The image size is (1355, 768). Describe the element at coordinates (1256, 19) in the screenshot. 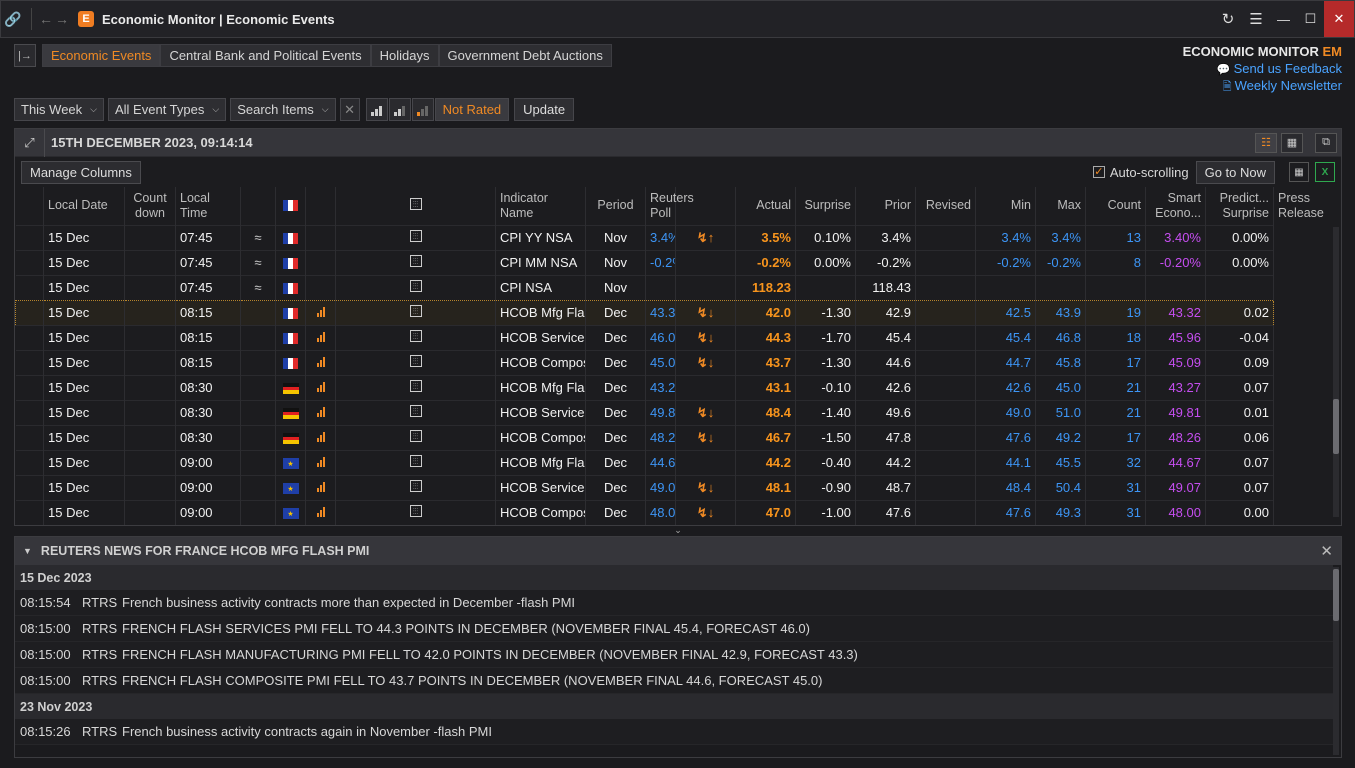

I see `menu-icon: ☰` at that location.